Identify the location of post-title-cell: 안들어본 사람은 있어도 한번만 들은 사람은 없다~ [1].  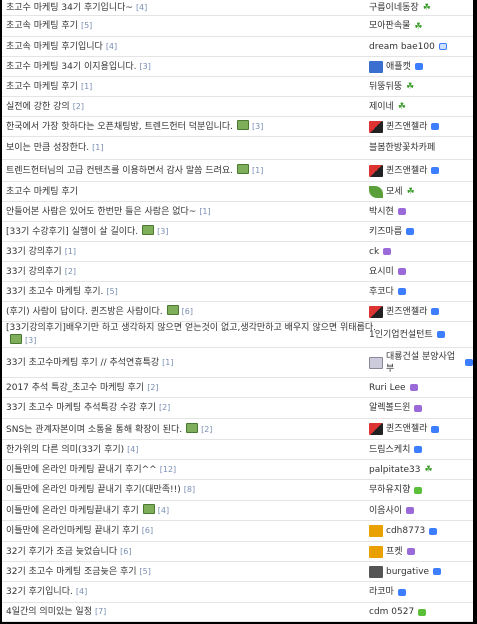
(193, 211).